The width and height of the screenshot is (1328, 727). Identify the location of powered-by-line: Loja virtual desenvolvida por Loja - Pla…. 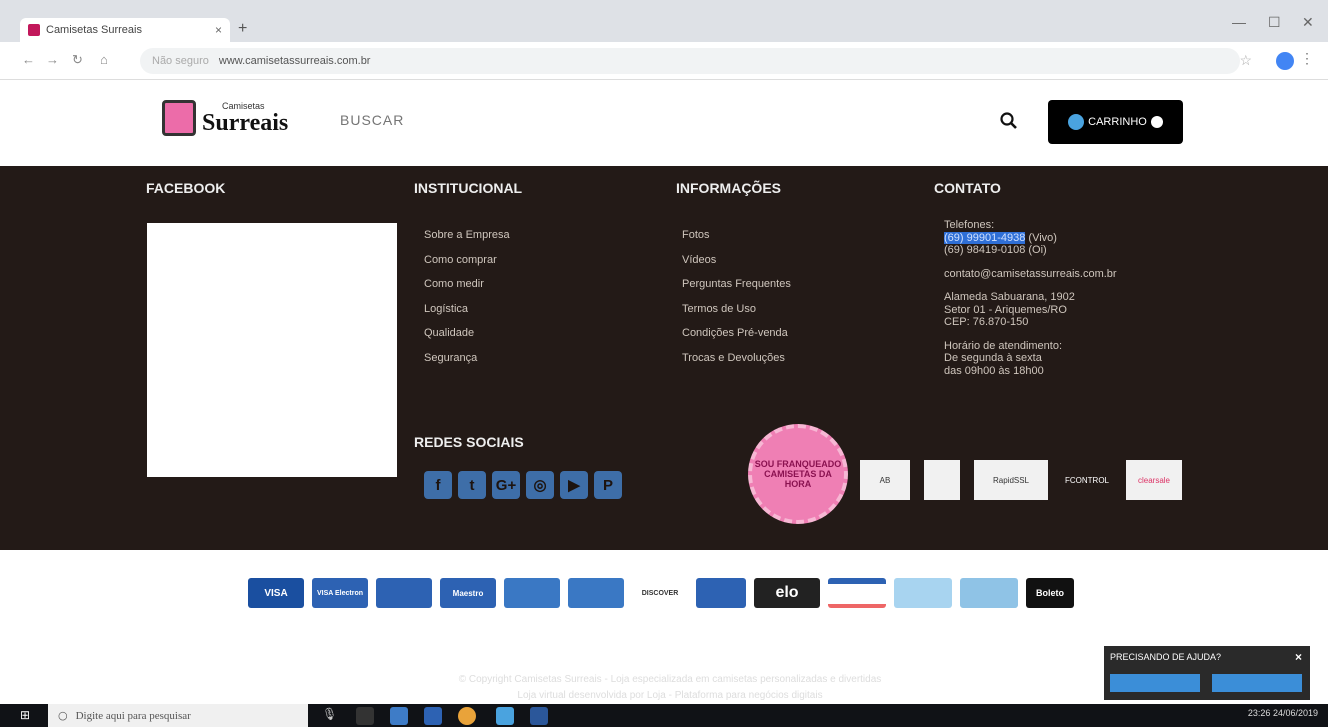
(670, 696).